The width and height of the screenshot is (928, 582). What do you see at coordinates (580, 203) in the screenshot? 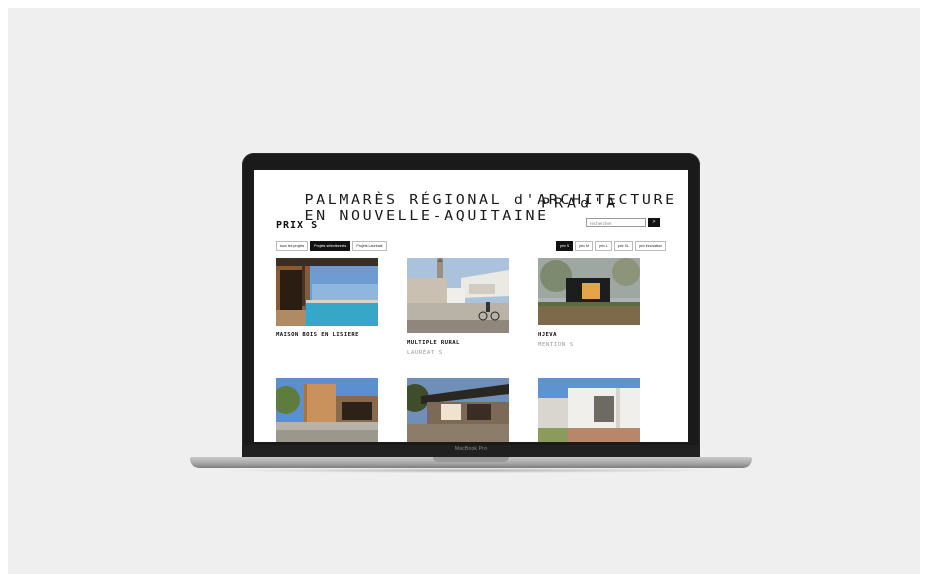
I see `site-logo: PRAd'A` at bounding box center [580, 203].